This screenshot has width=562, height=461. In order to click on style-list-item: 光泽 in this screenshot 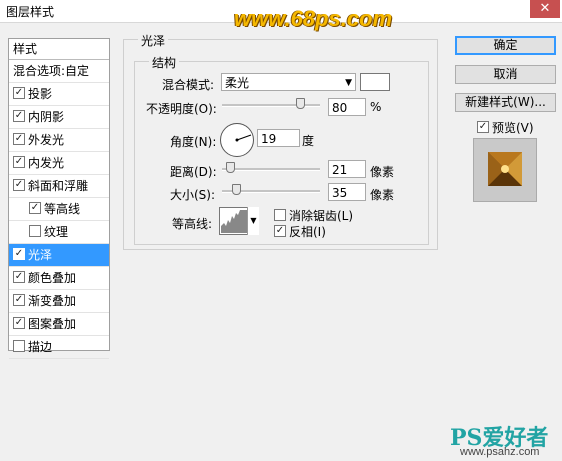, I will do `click(59, 255)`.